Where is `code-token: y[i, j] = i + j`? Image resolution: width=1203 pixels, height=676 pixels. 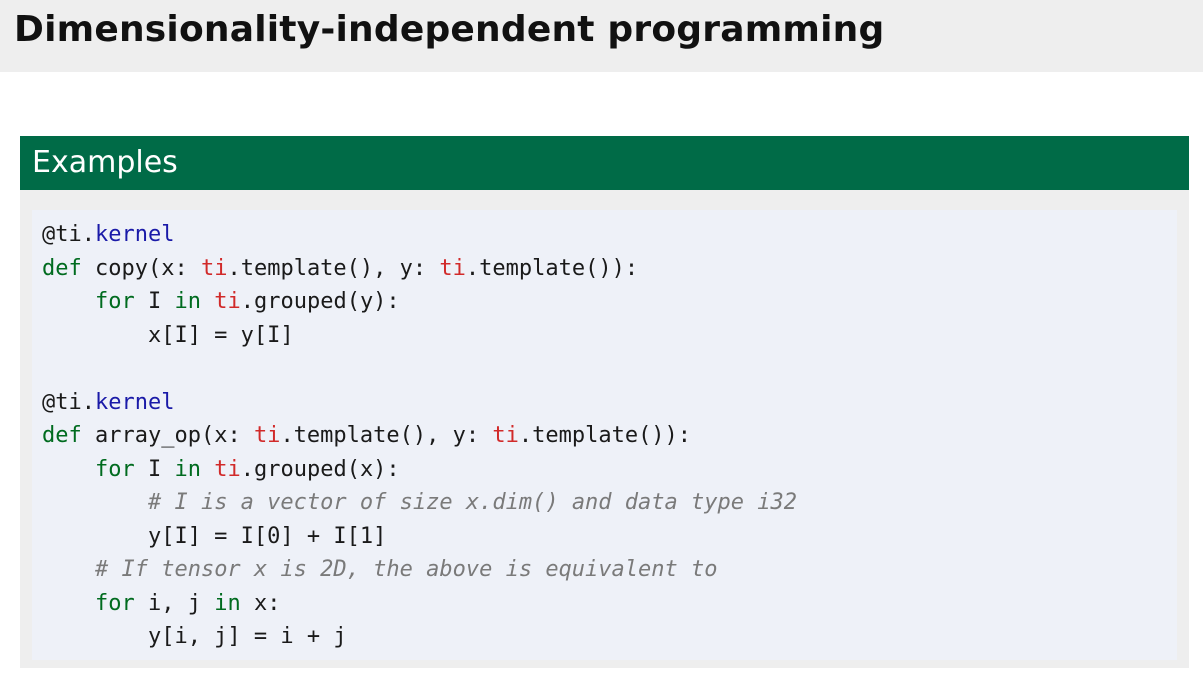 code-token: y[i, j] = i + j is located at coordinates (194, 636).